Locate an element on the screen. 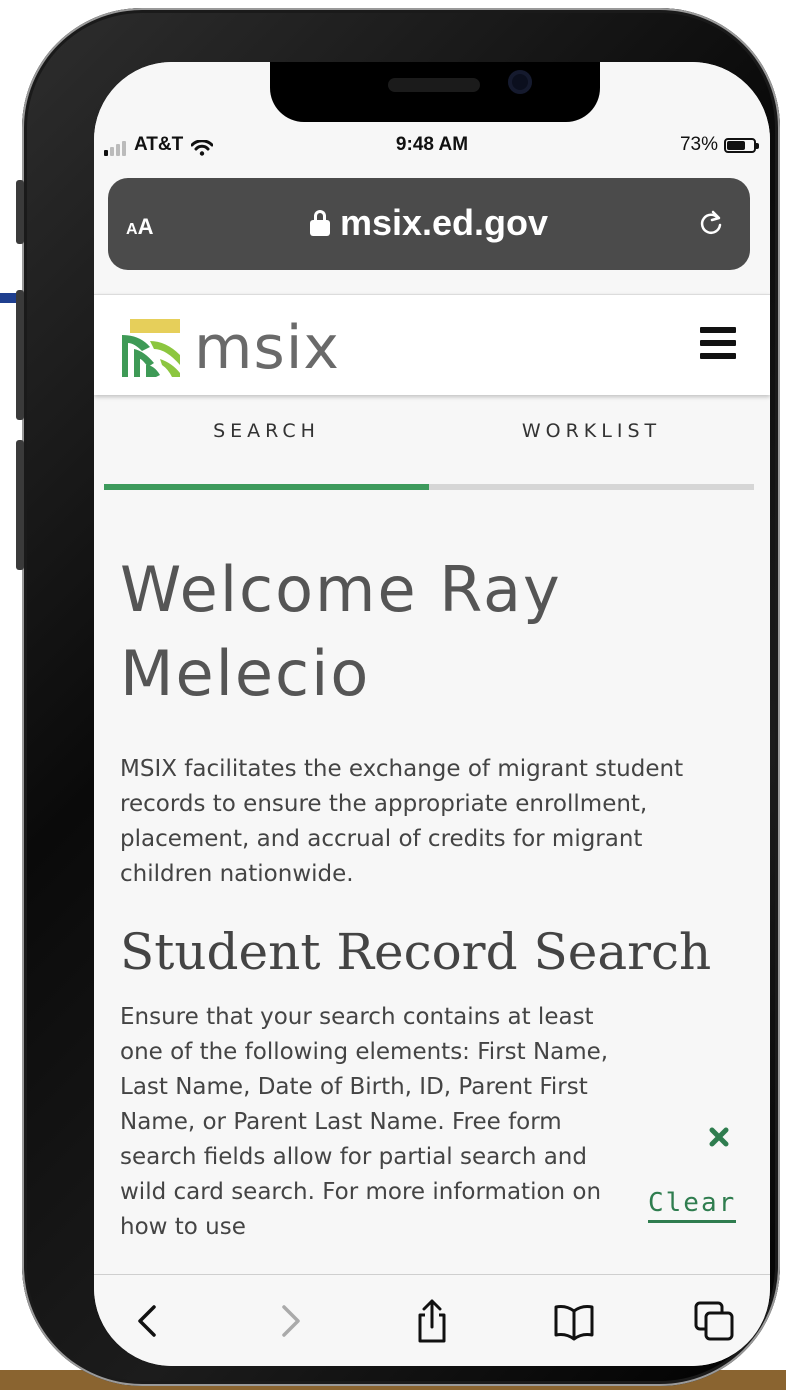  mute-switch is located at coordinates (20, 212).